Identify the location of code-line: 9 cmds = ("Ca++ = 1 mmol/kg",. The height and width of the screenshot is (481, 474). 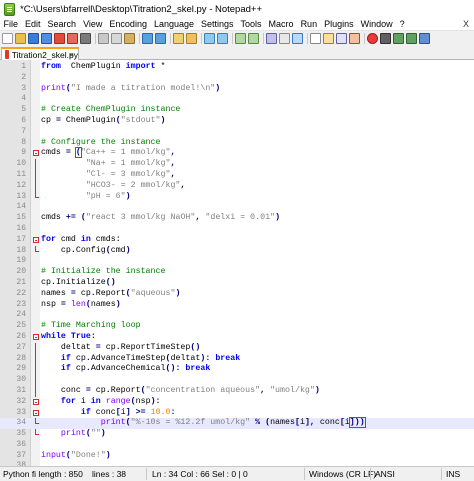
(237, 153).